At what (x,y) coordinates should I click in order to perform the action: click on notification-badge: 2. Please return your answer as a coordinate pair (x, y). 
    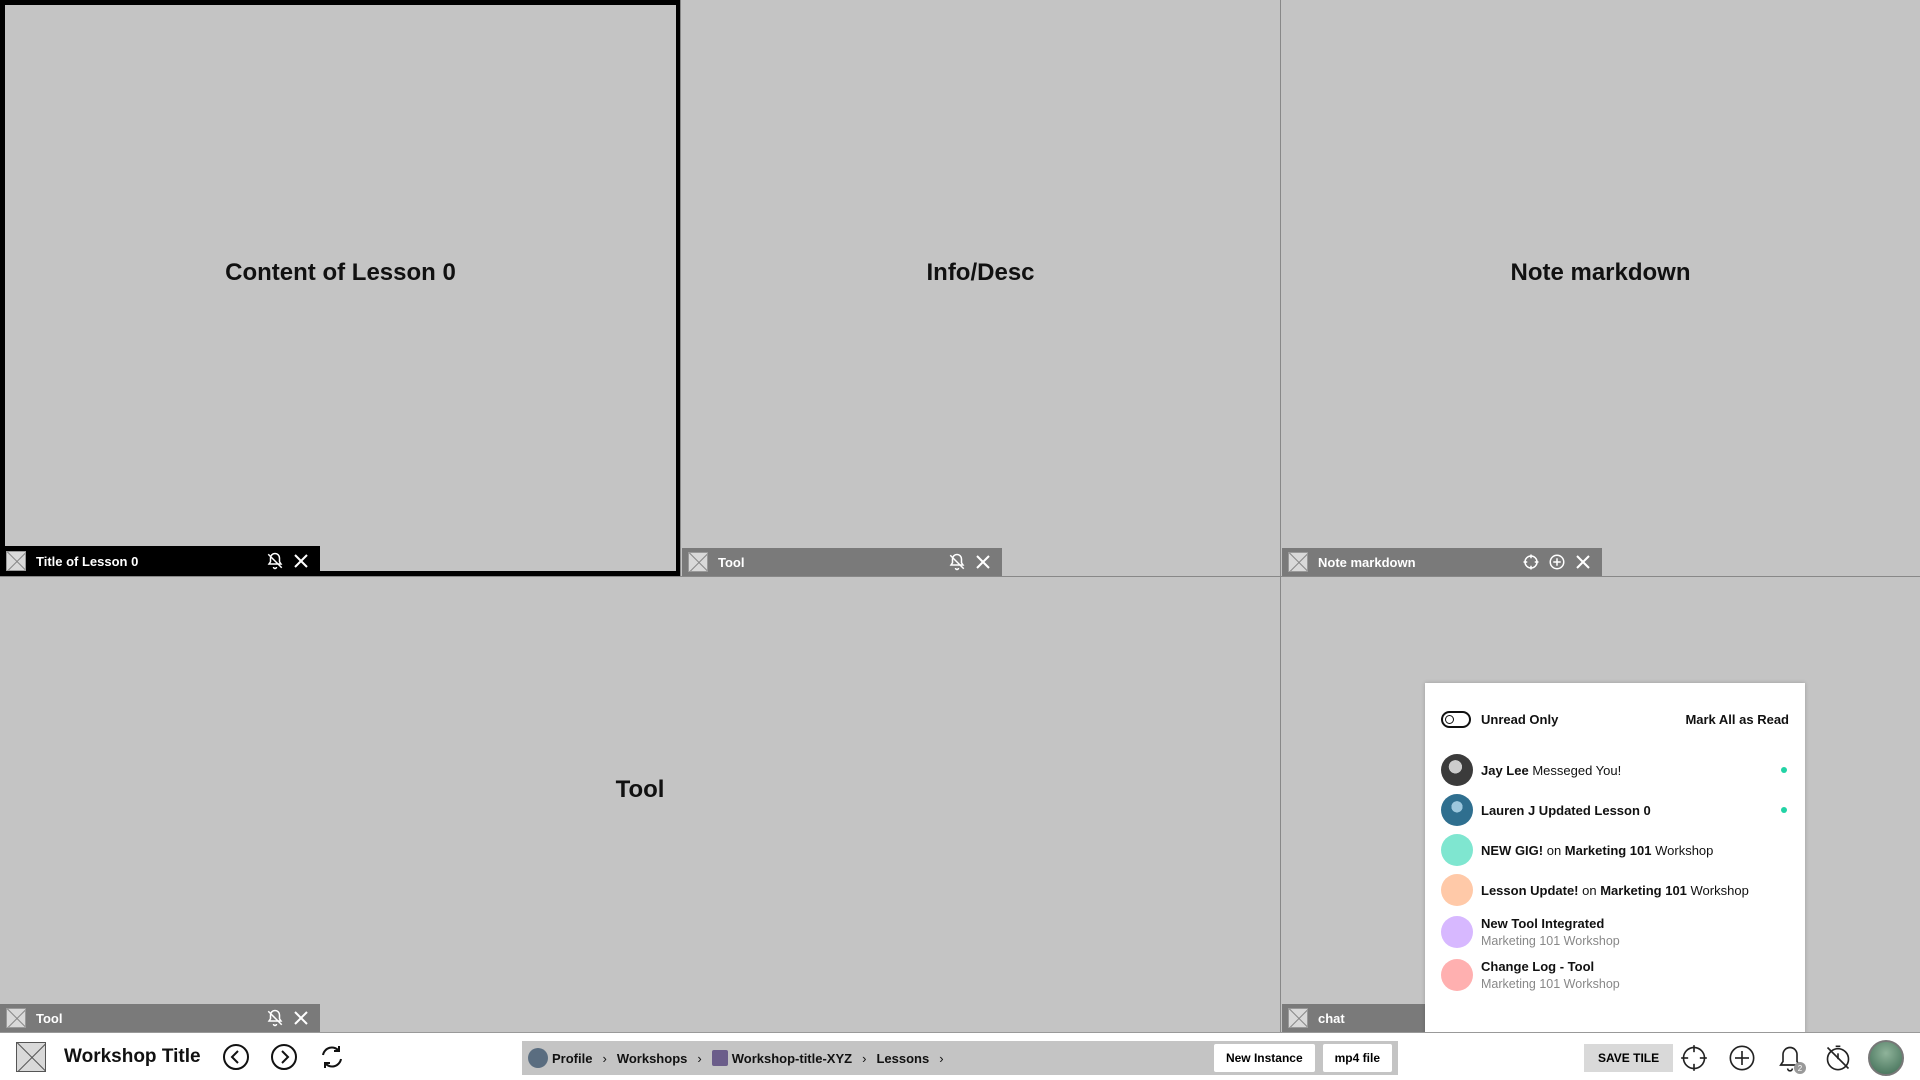
    Looking at the image, I should click on (1800, 1068).